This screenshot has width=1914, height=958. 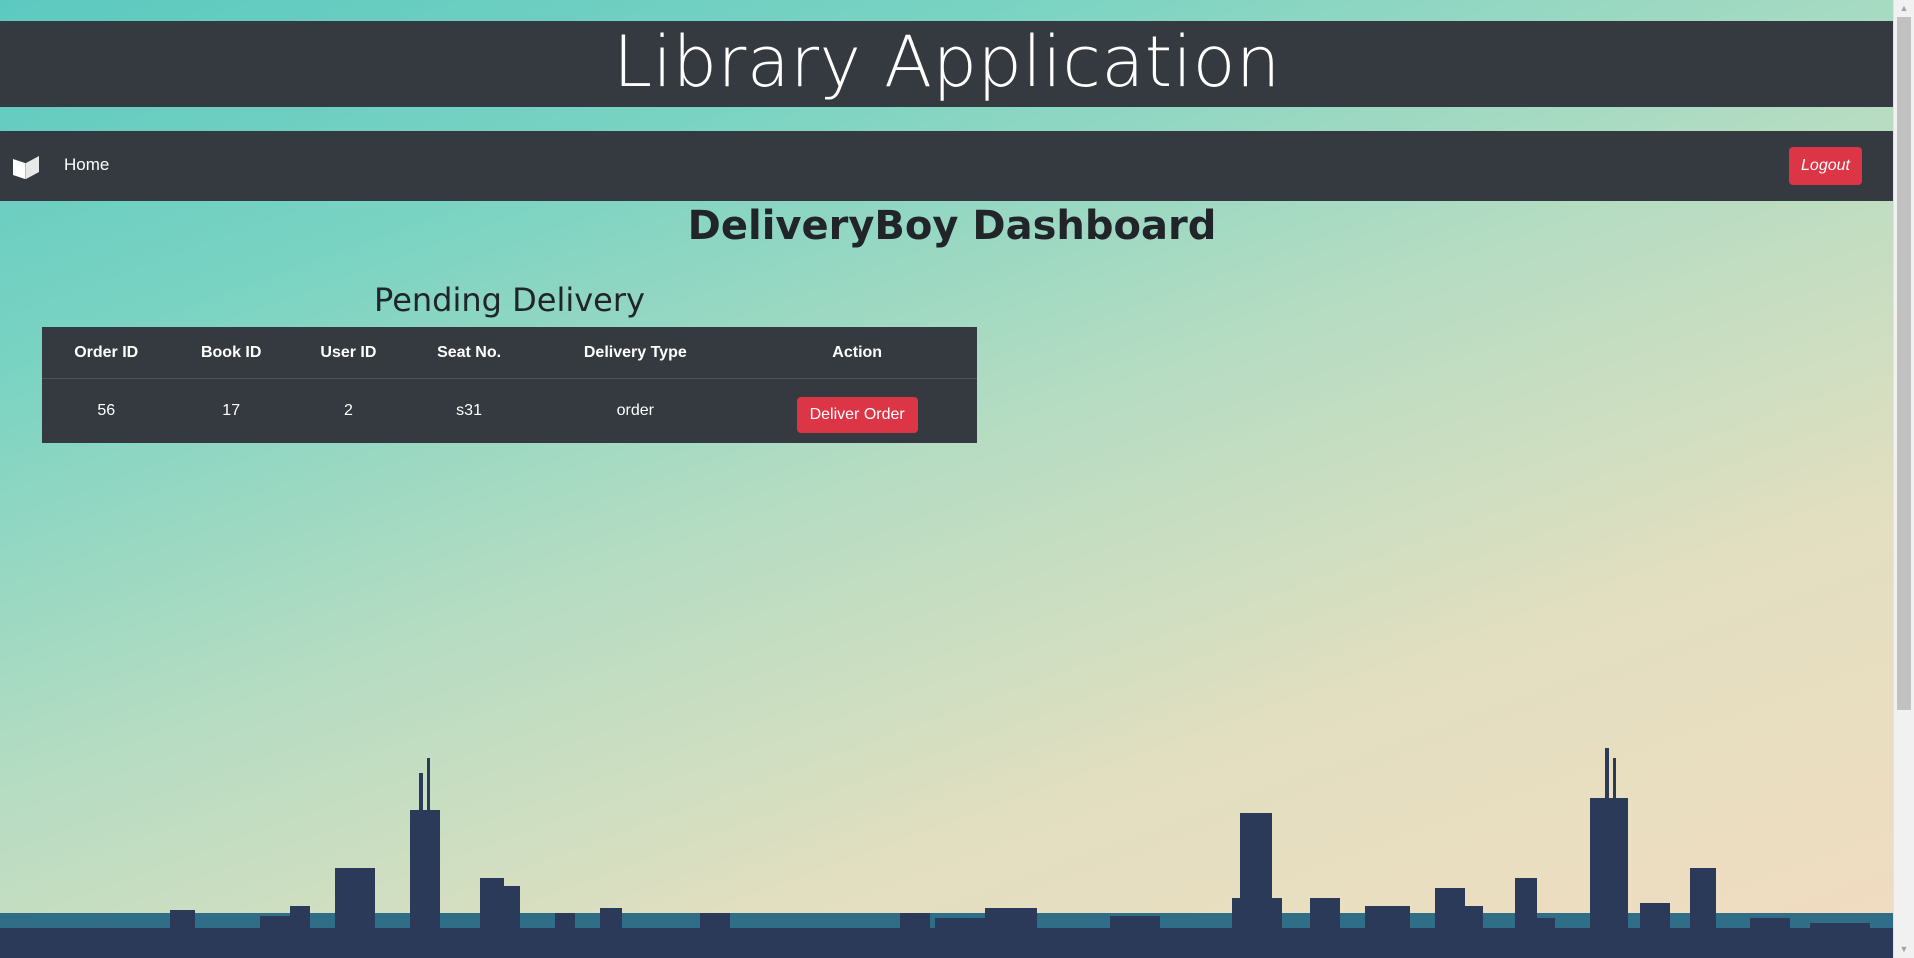 I want to click on col-book-id: Book ID, so click(x=231, y=353).